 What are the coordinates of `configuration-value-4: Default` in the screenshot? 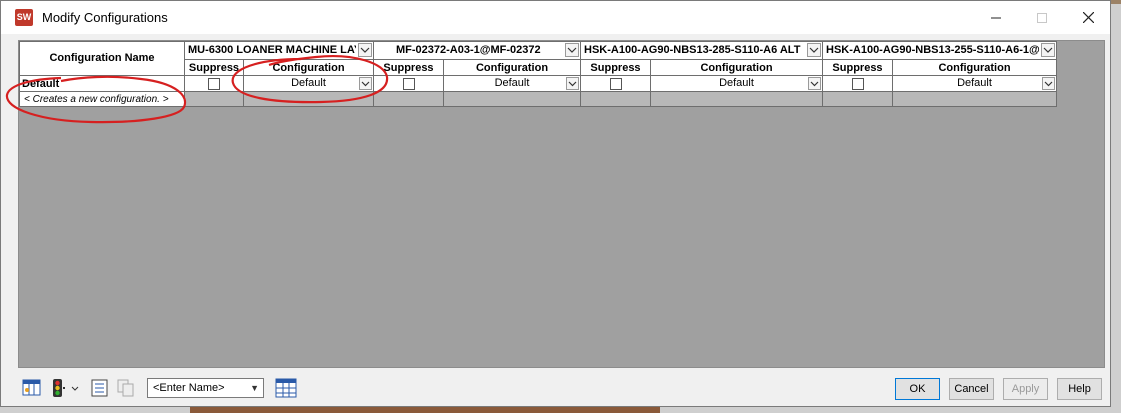 It's located at (974, 83).